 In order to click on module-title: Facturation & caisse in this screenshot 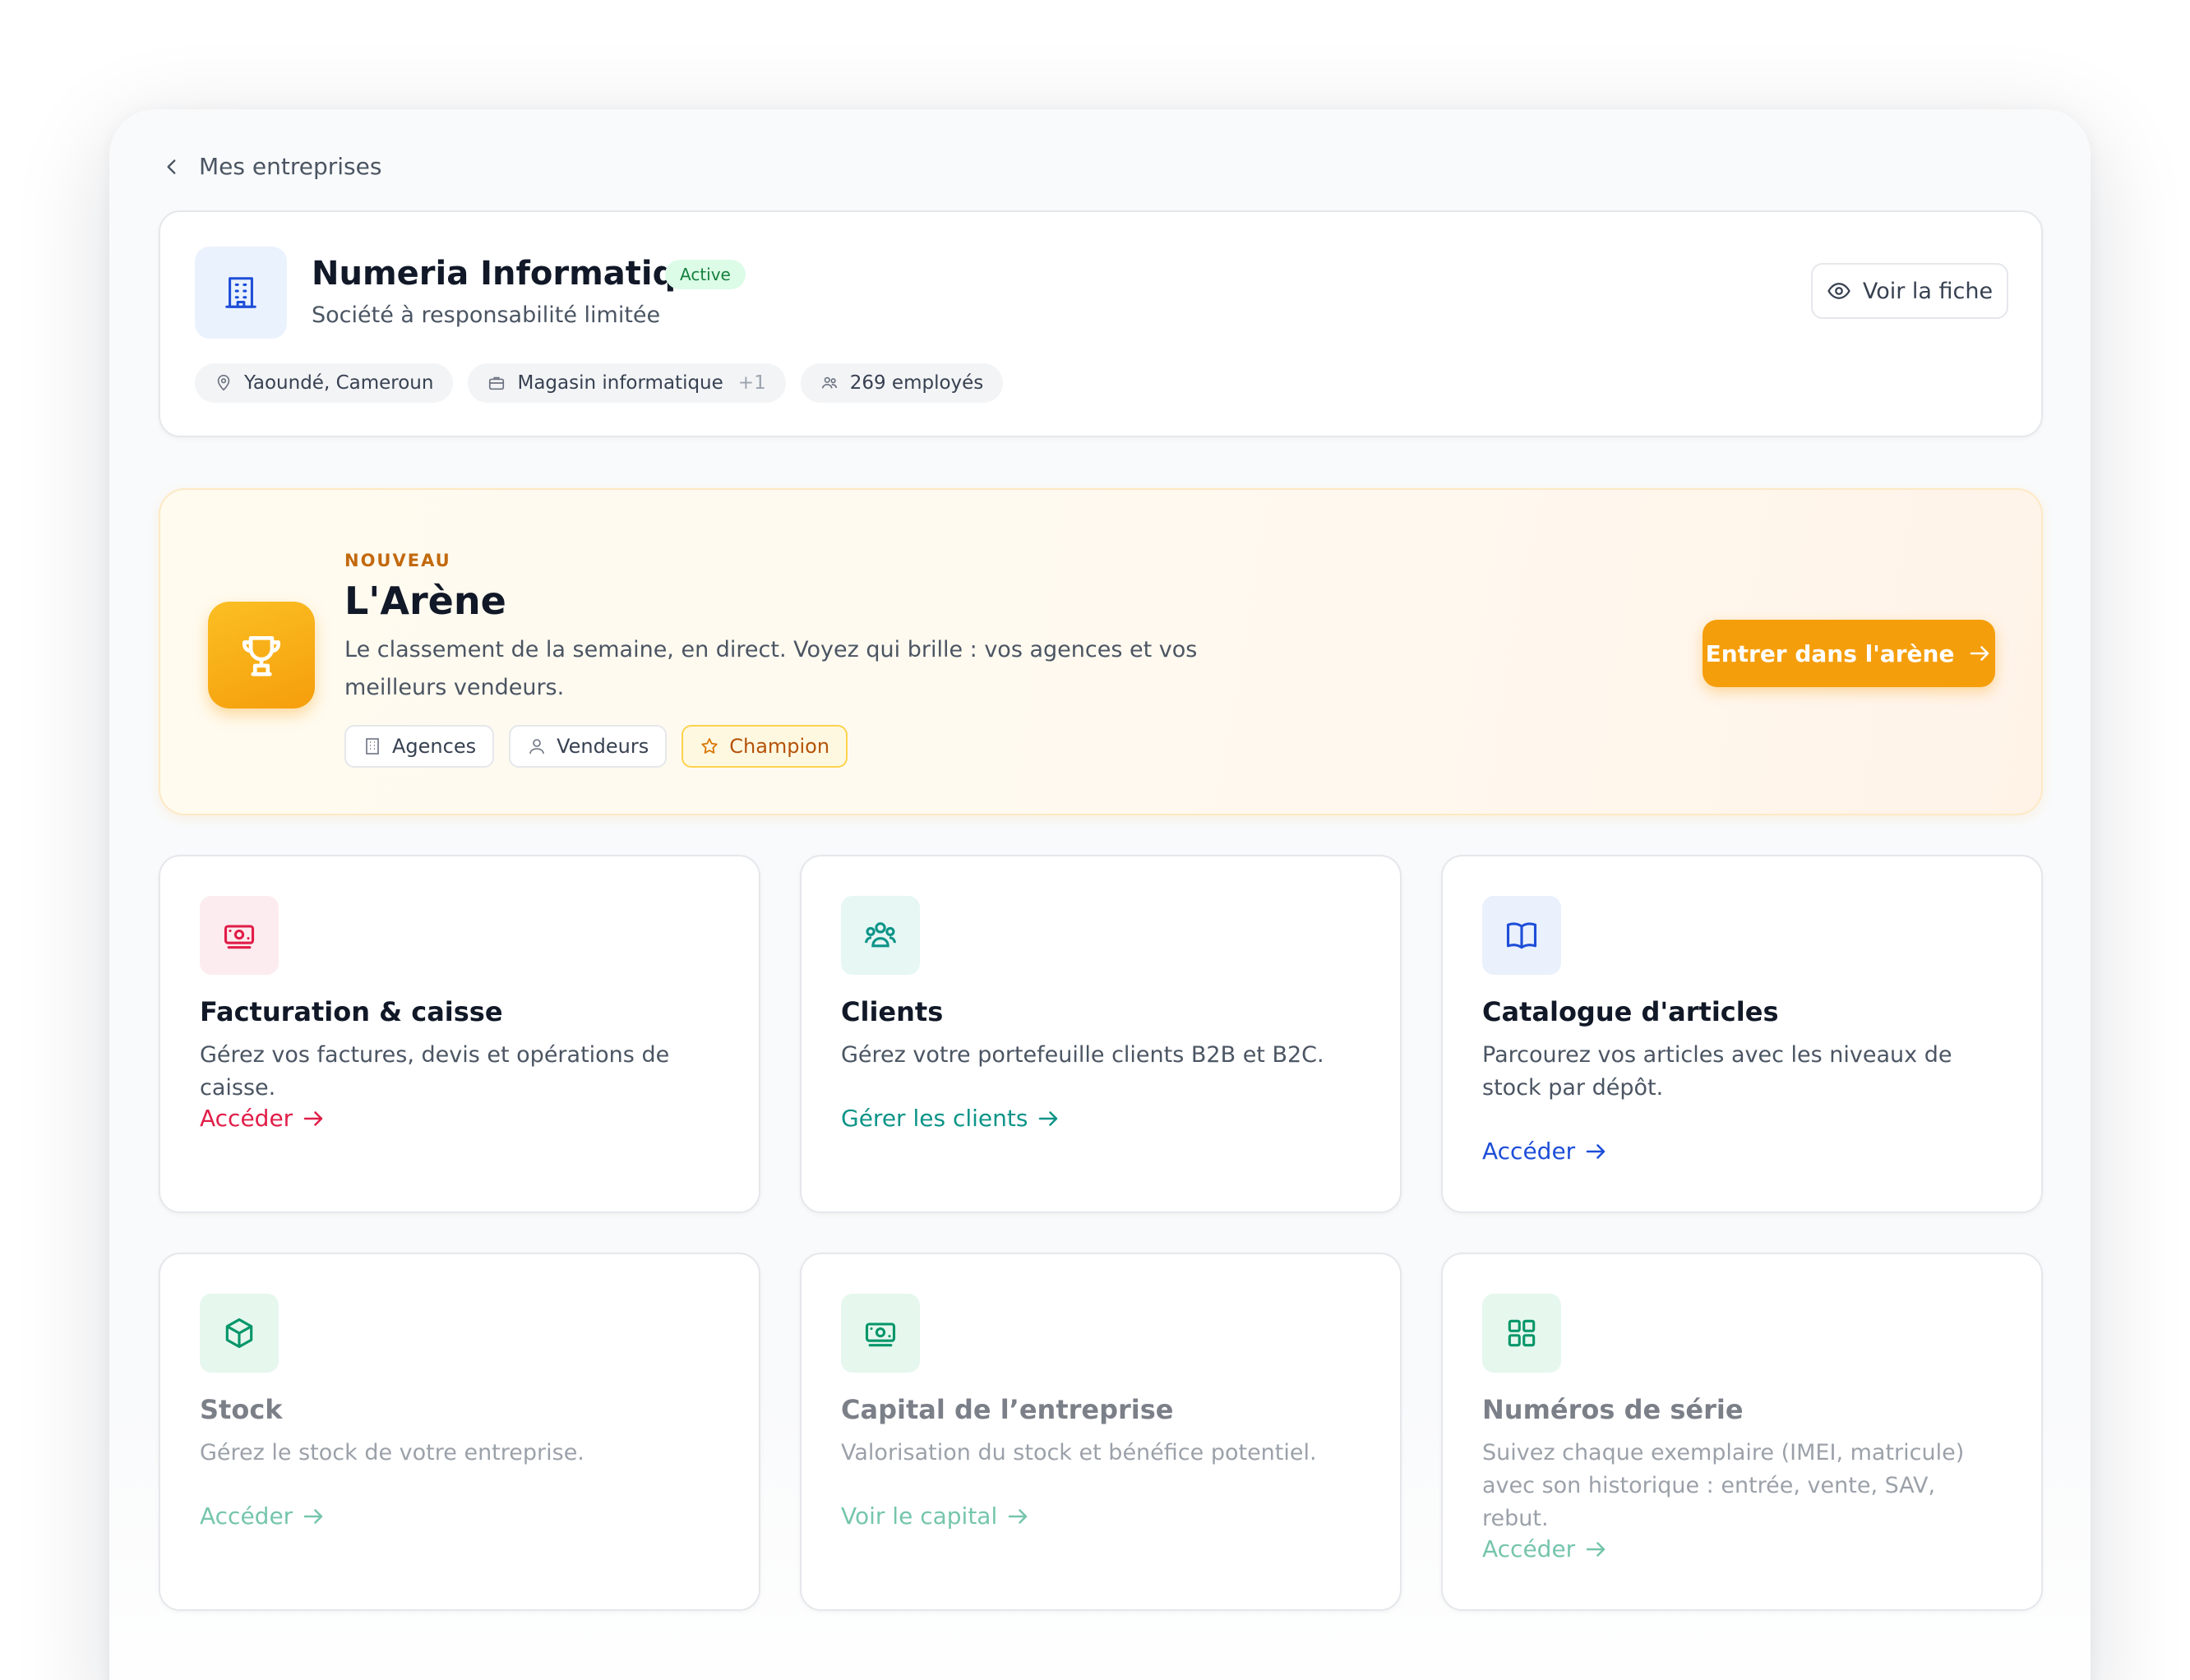, I will do `click(352, 1011)`.